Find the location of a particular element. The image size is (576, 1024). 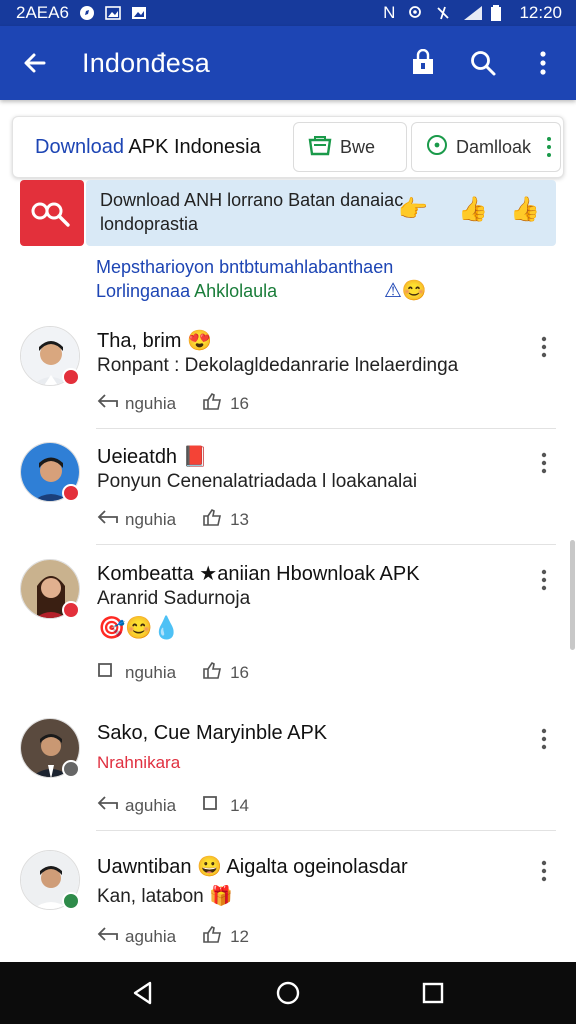

like-emoji-icon: 👍 is located at coordinates (473, 209).